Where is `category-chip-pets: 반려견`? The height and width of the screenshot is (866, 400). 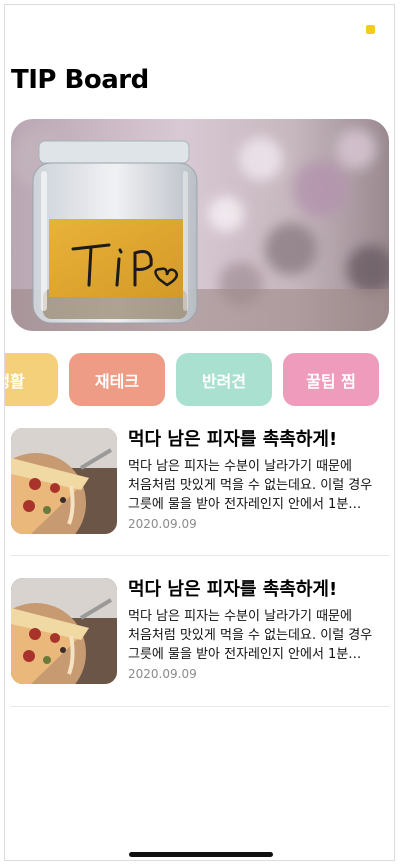 category-chip-pets: 반려견 is located at coordinates (224, 379).